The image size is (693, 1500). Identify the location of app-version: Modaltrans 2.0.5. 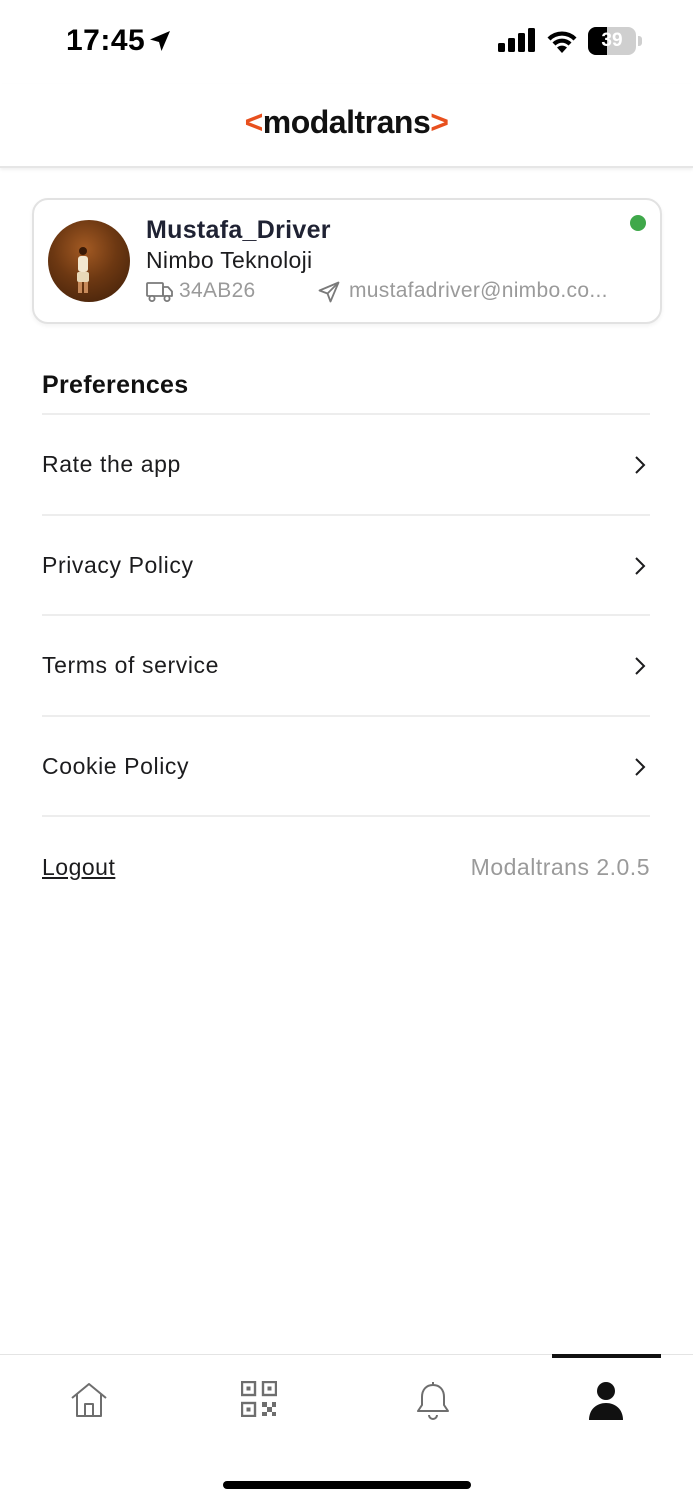
(560, 867).